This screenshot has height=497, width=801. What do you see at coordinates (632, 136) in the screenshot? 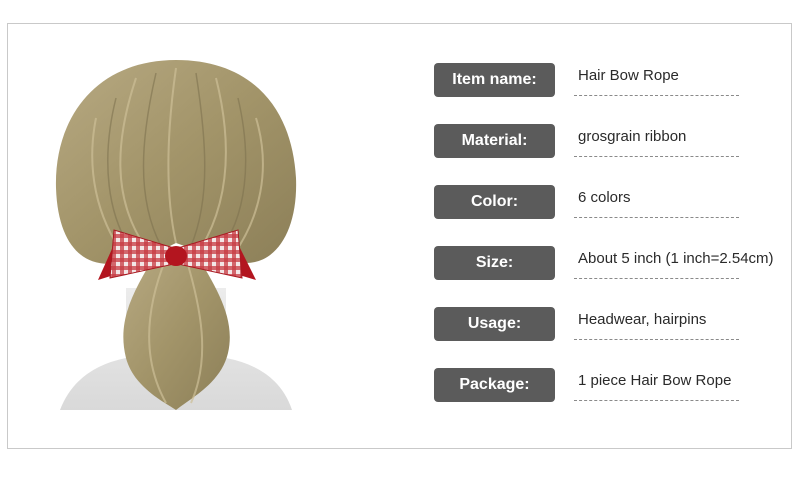
I see `spec-value: grosgrain ribbon` at bounding box center [632, 136].